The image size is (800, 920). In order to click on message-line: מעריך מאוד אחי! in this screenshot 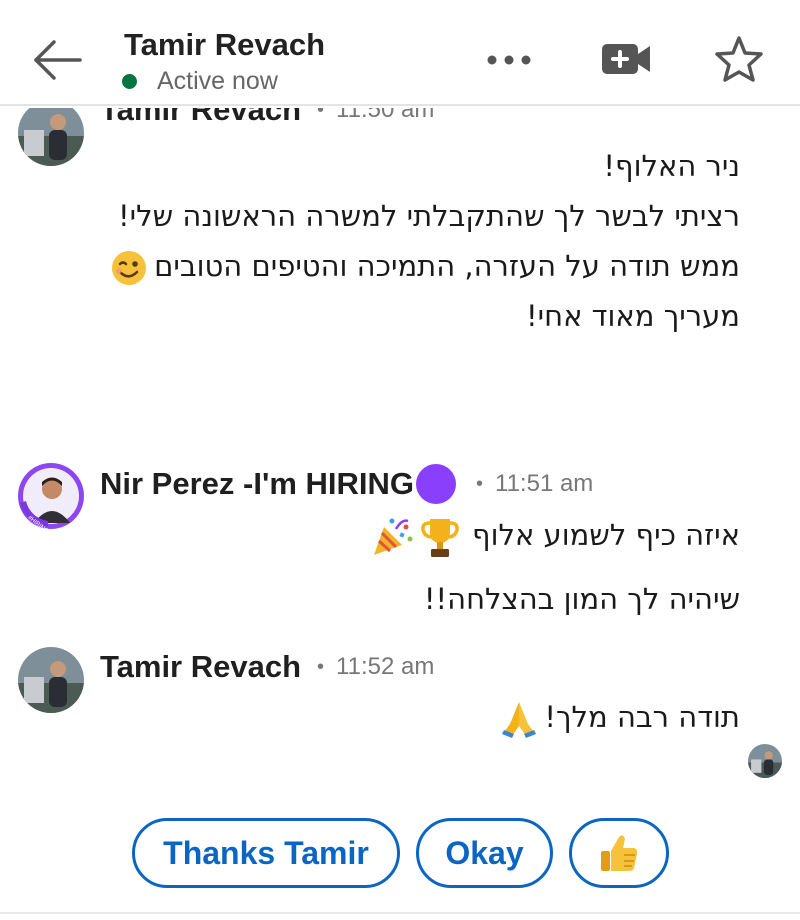, I will do `click(633, 316)`.